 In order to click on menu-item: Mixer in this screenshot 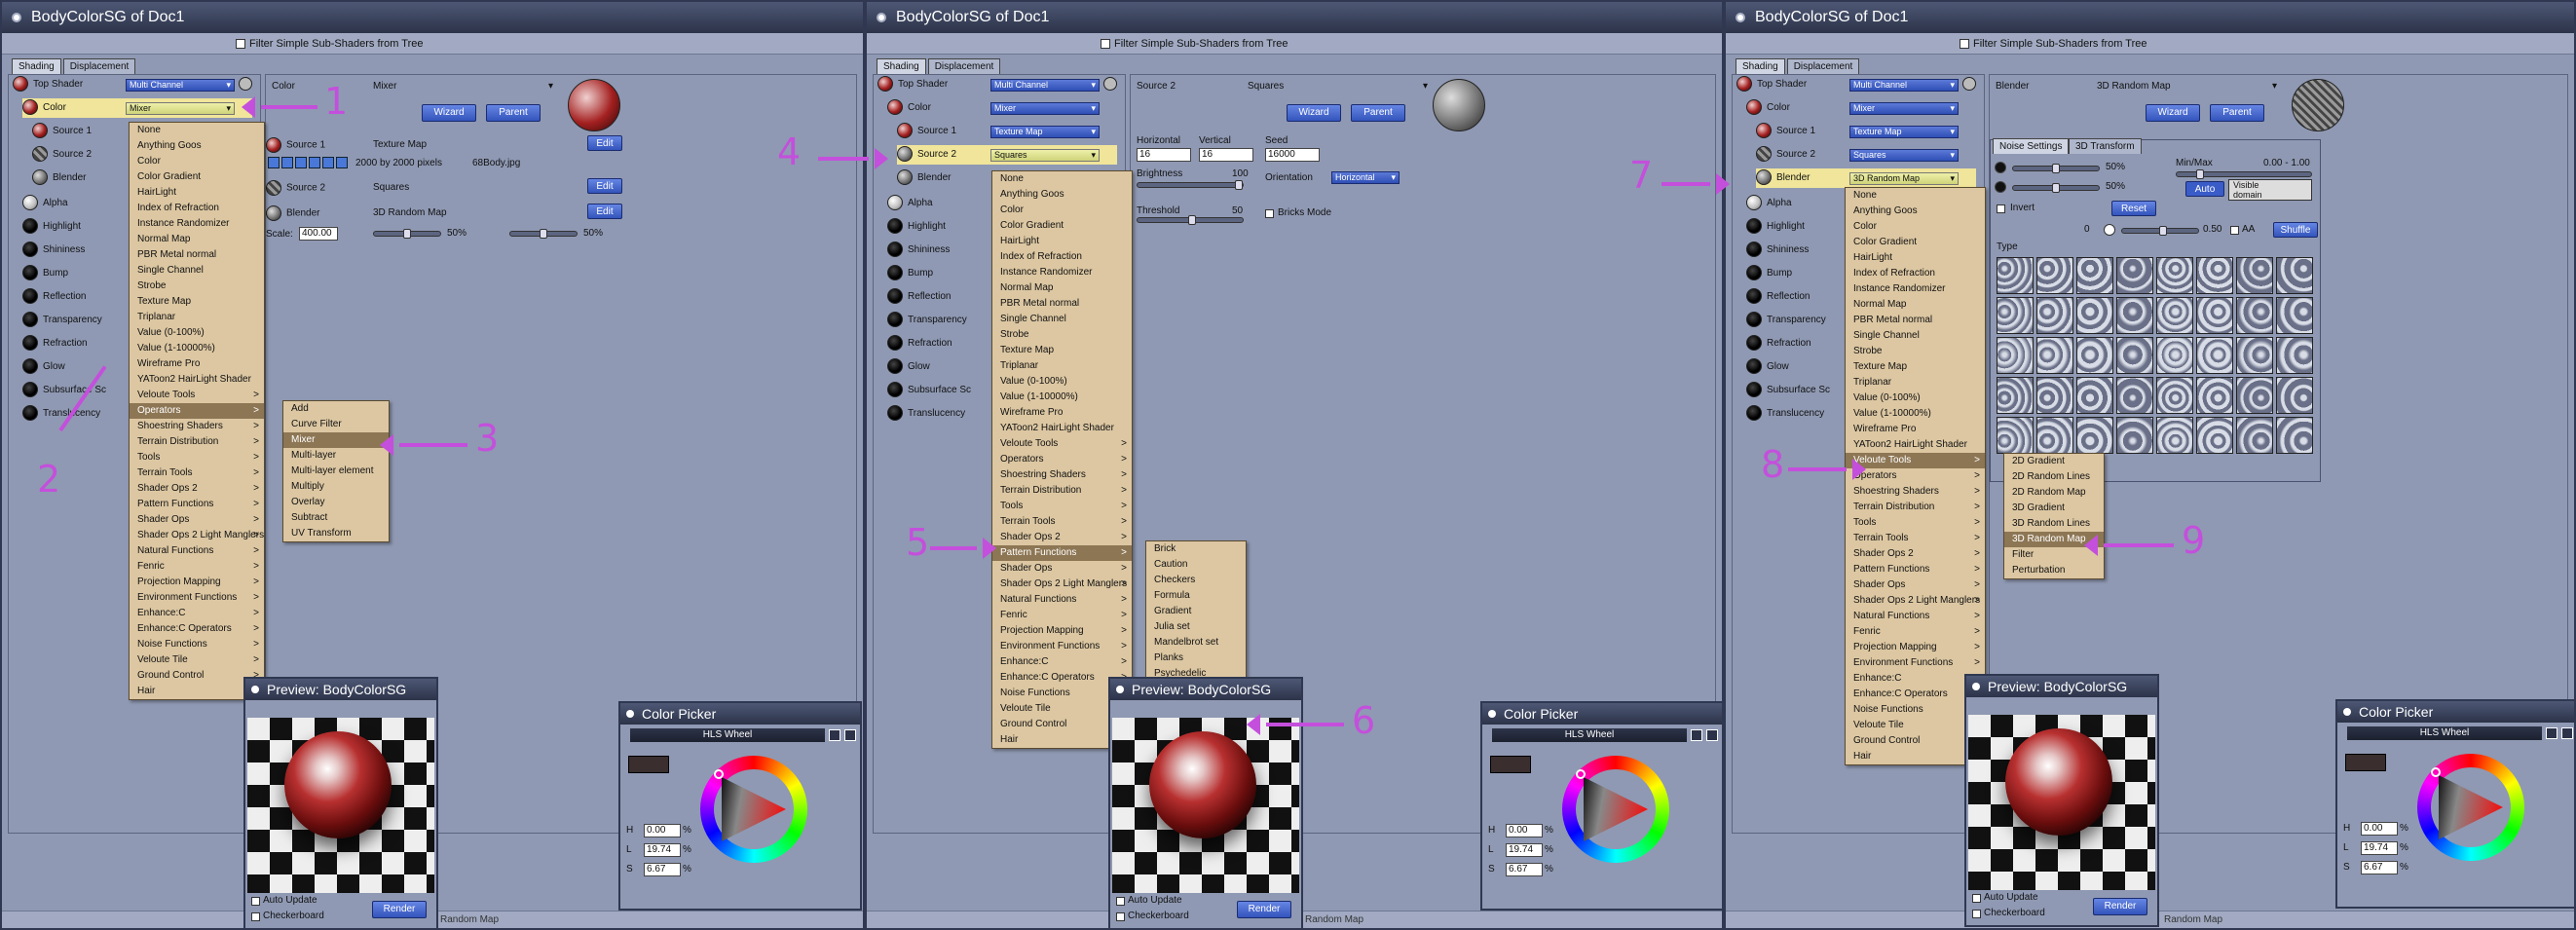, I will do `click(336, 440)`.